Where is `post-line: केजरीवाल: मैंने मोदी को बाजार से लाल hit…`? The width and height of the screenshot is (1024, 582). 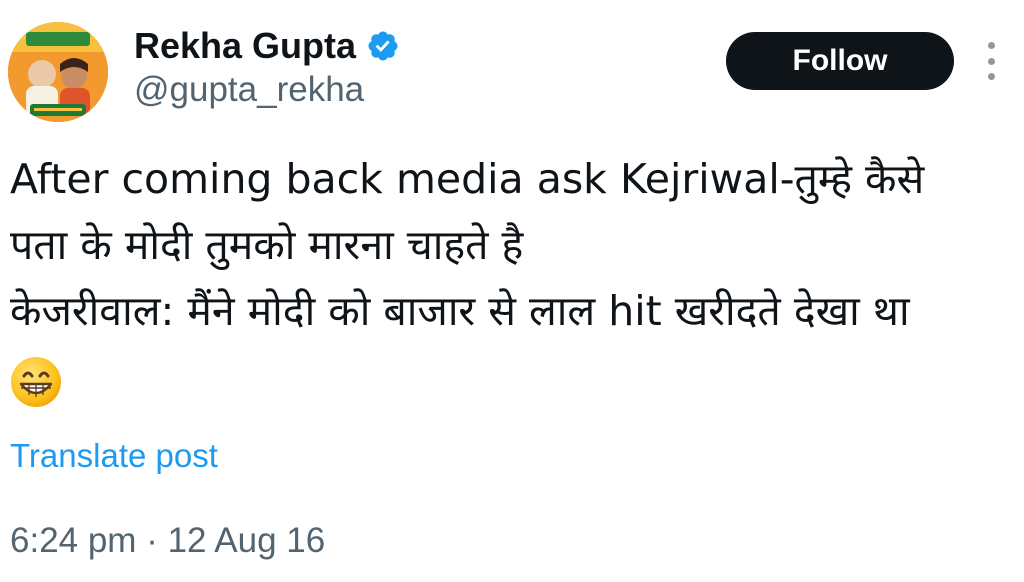
post-line: केजरीवाल: मैंने मोदी को बाजार से लाल hit… is located at coordinates (460, 311).